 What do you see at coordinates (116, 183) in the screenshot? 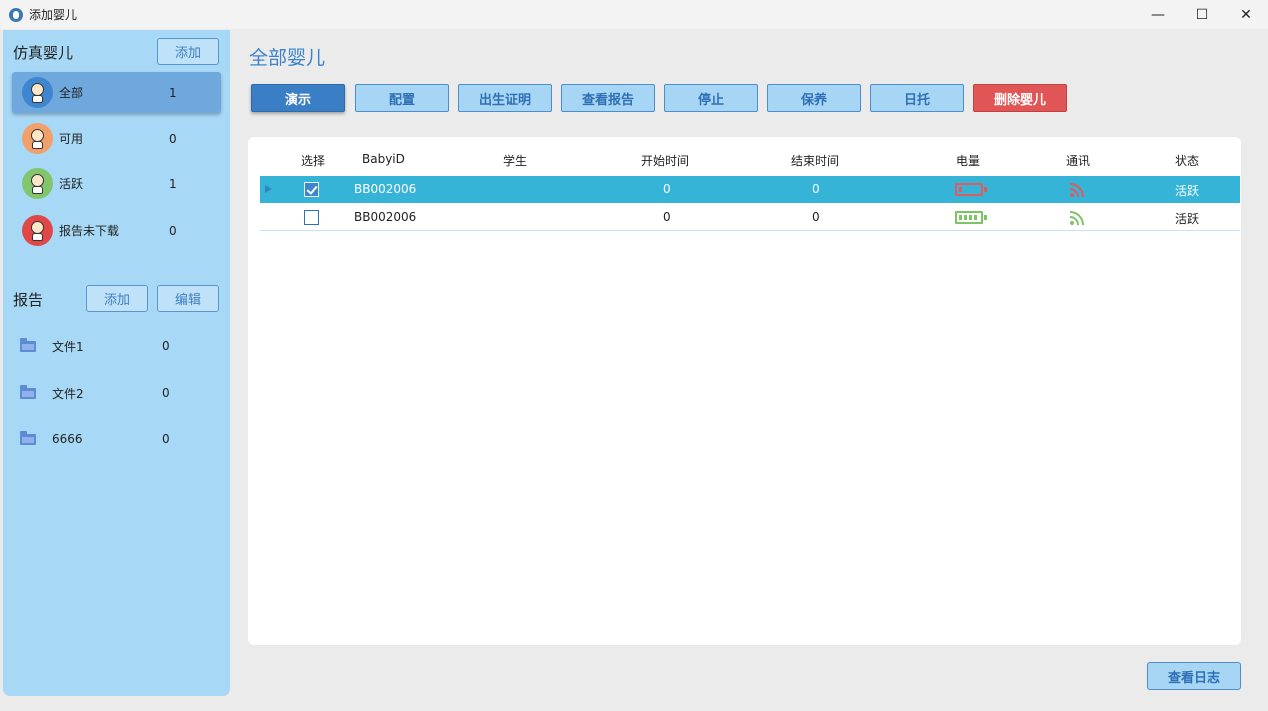
I see `baby-group-active: 活跃 1` at bounding box center [116, 183].